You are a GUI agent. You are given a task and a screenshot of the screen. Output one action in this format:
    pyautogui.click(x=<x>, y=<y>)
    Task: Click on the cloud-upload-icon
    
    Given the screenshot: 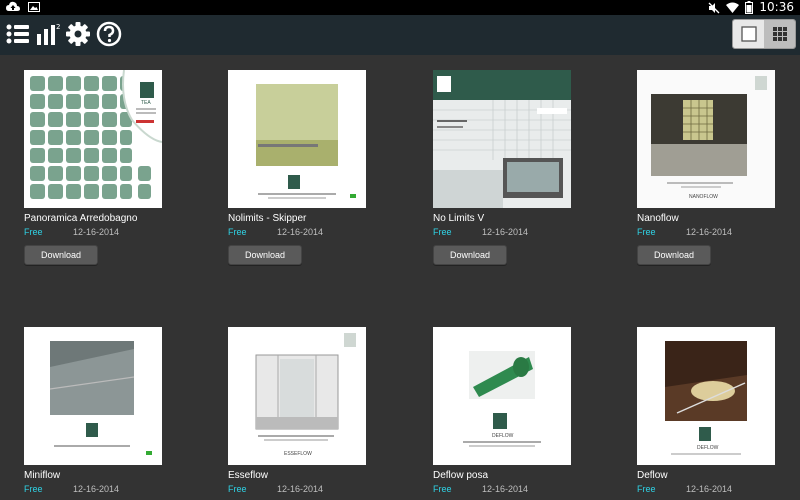 What is the action you would take?
    pyautogui.click(x=13, y=6)
    